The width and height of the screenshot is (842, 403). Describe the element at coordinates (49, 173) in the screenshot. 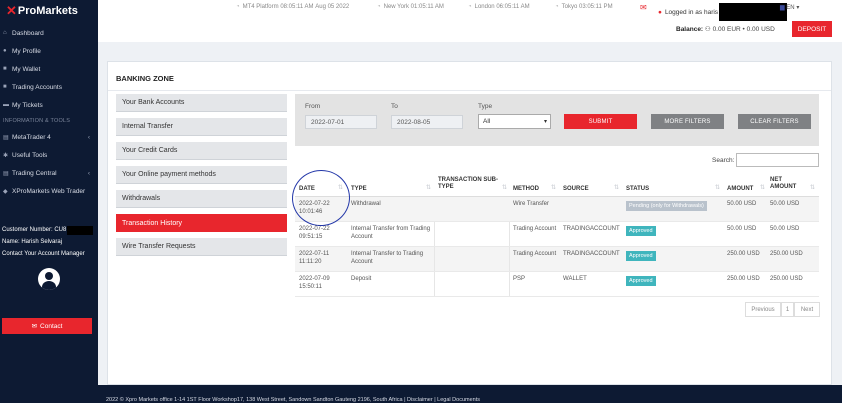

I see `sidebar-item-trading-central: ▤ Trading Central ‹` at that location.